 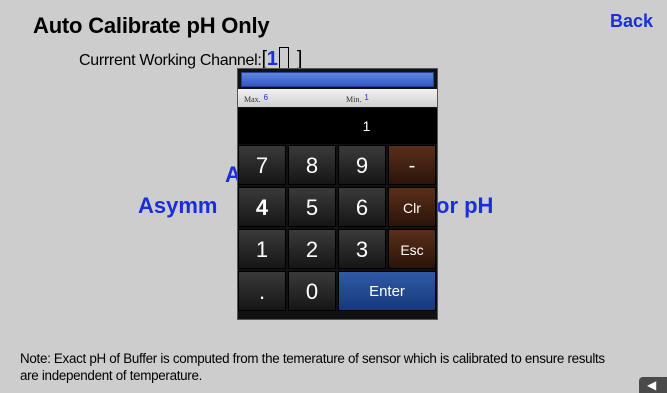 What do you see at coordinates (337, 126) in the screenshot?
I see `keypad-display: 1` at bounding box center [337, 126].